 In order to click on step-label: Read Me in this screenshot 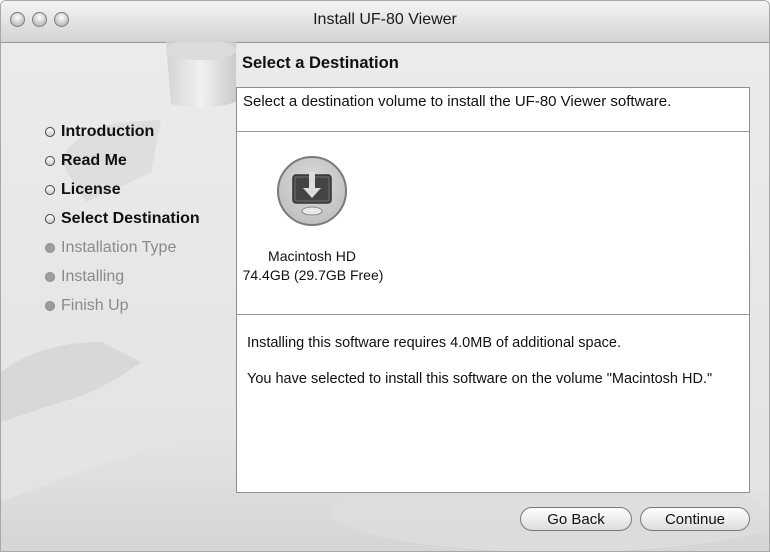, I will do `click(94, 160)`.